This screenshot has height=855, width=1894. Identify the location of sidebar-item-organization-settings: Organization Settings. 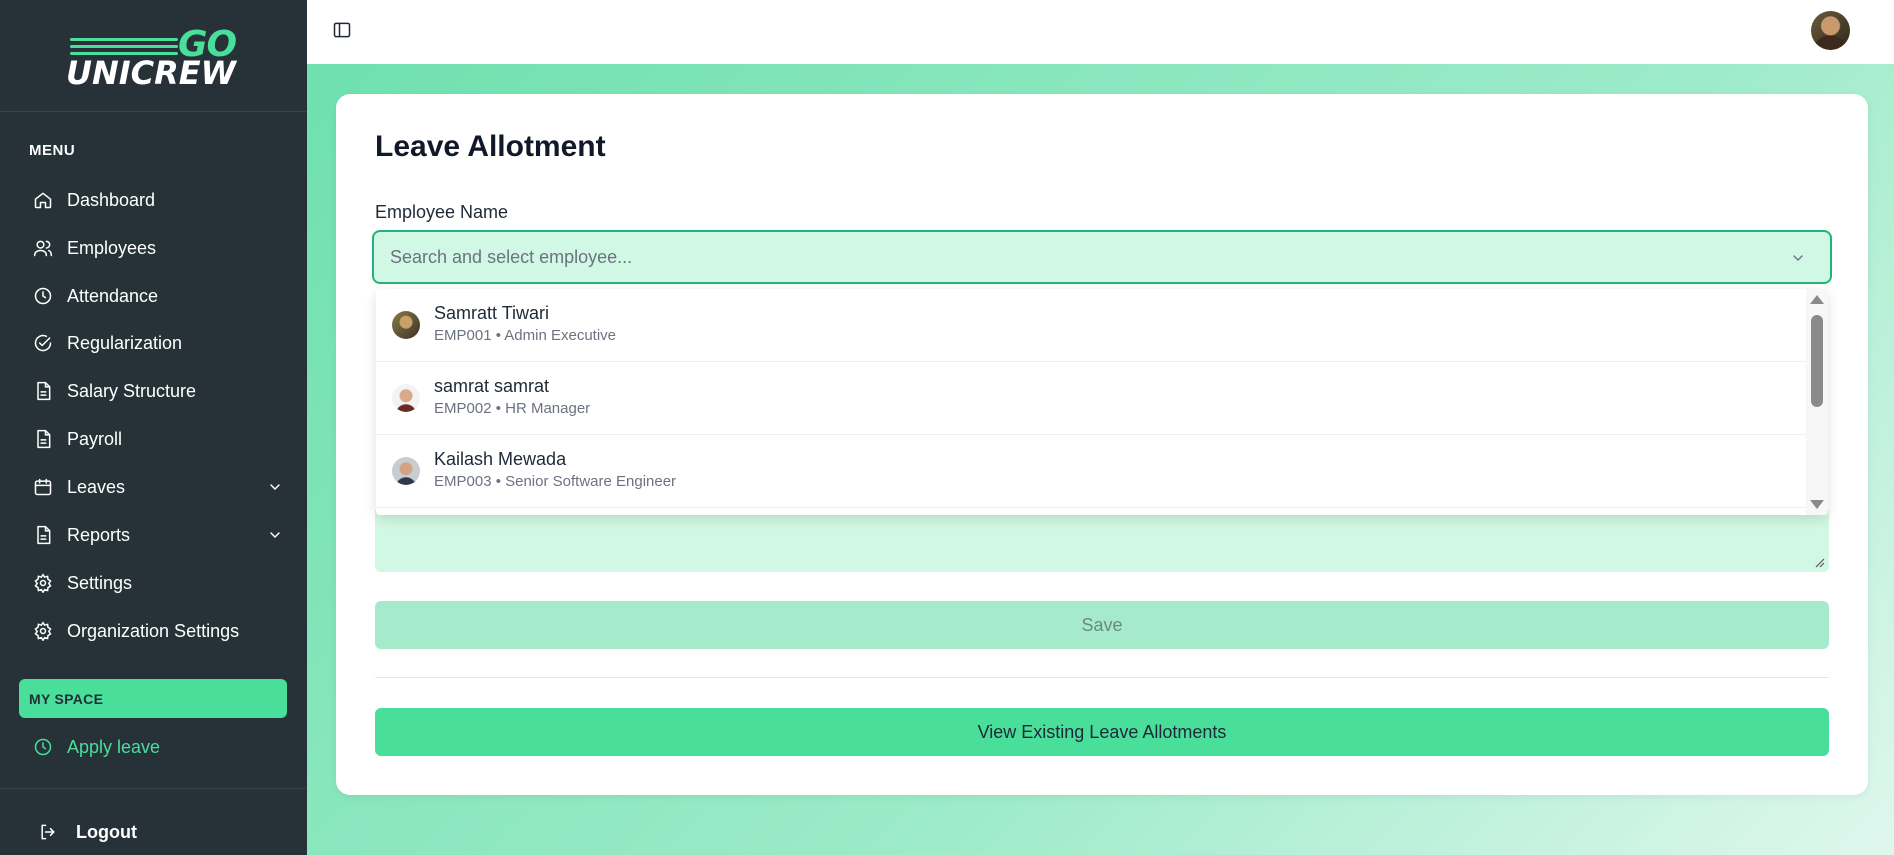
(158, 631).